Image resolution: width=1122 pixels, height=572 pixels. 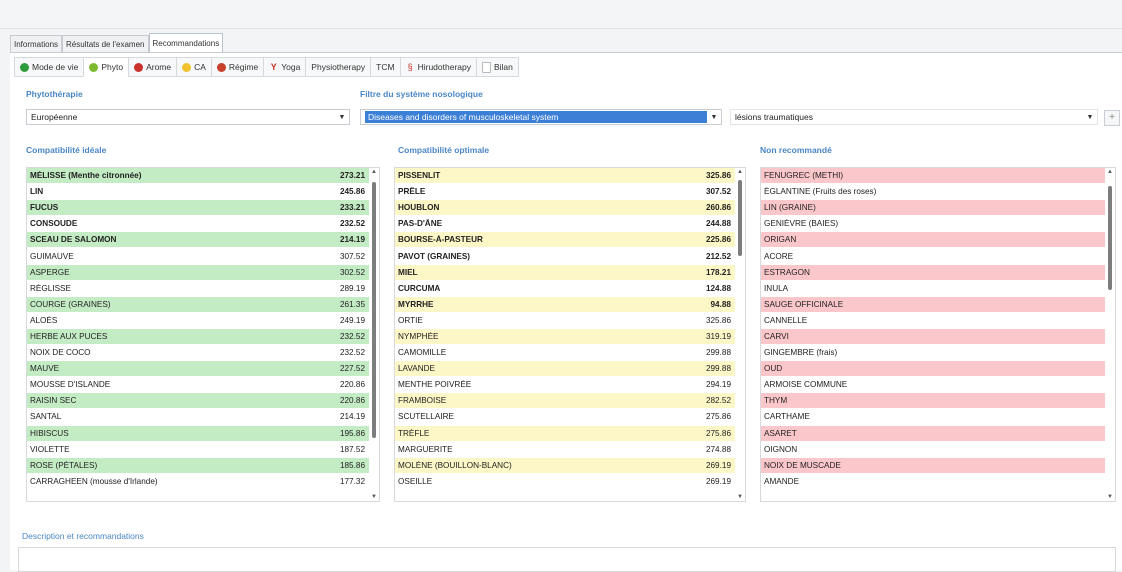 I want to click on list-item: ESTRAGON, so click(x=933, y=272).